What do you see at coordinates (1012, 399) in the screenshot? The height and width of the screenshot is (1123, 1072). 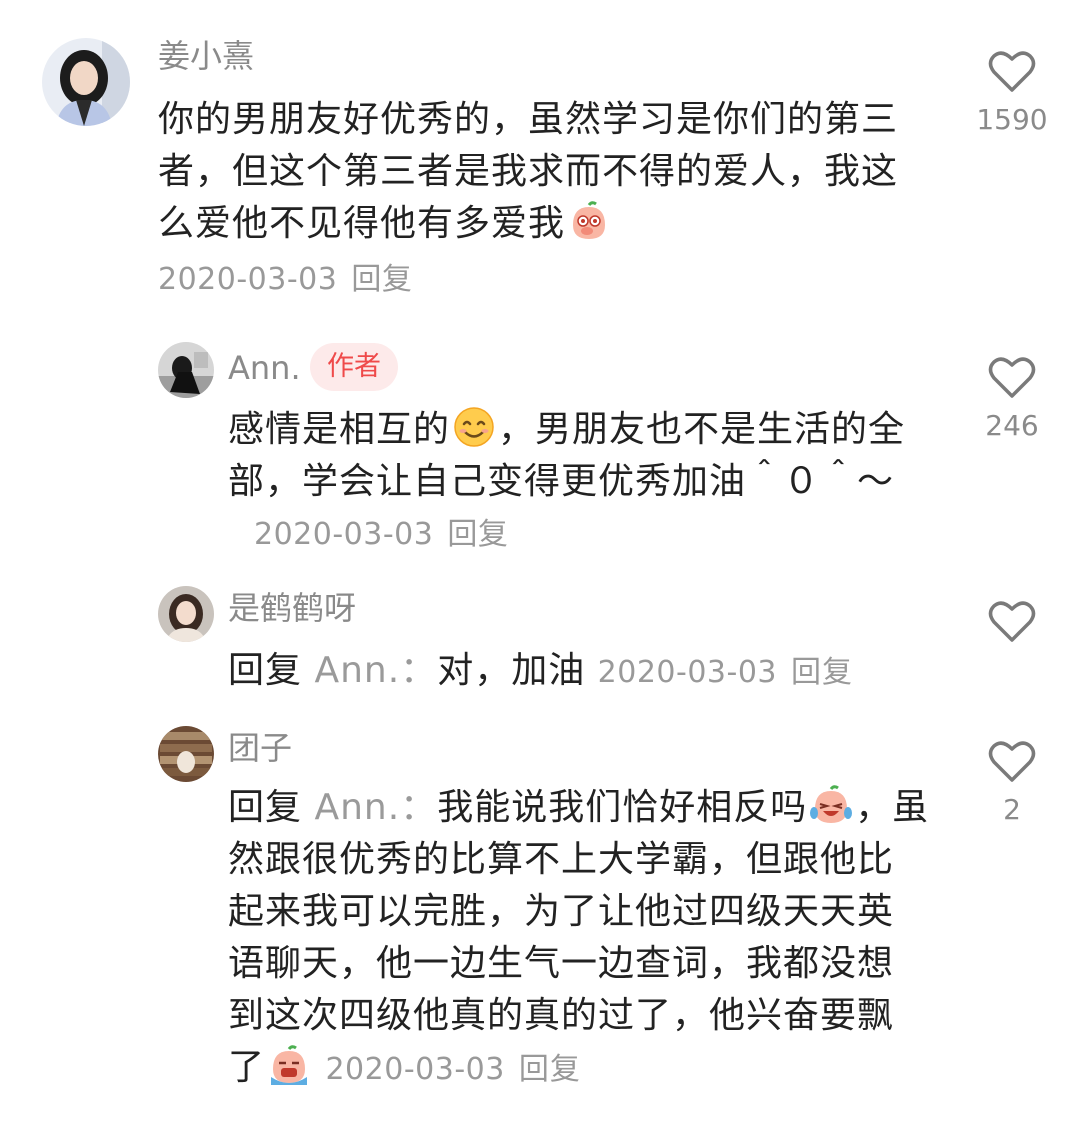 I see `like-button: 246` at bounding box center [1012, 399].